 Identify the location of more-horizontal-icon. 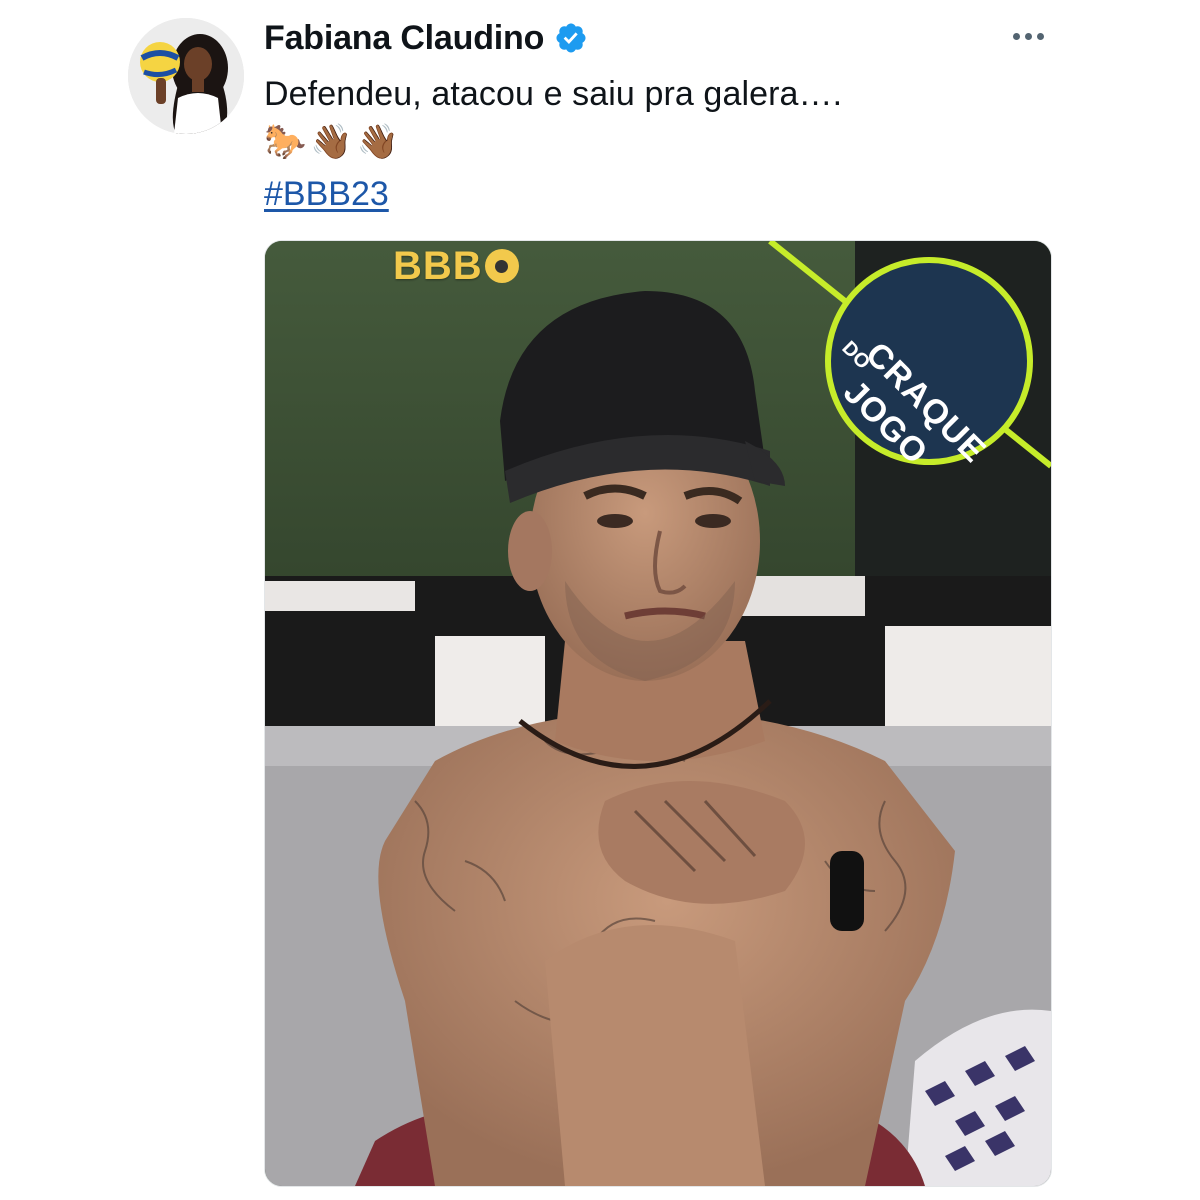
(1028, 36).